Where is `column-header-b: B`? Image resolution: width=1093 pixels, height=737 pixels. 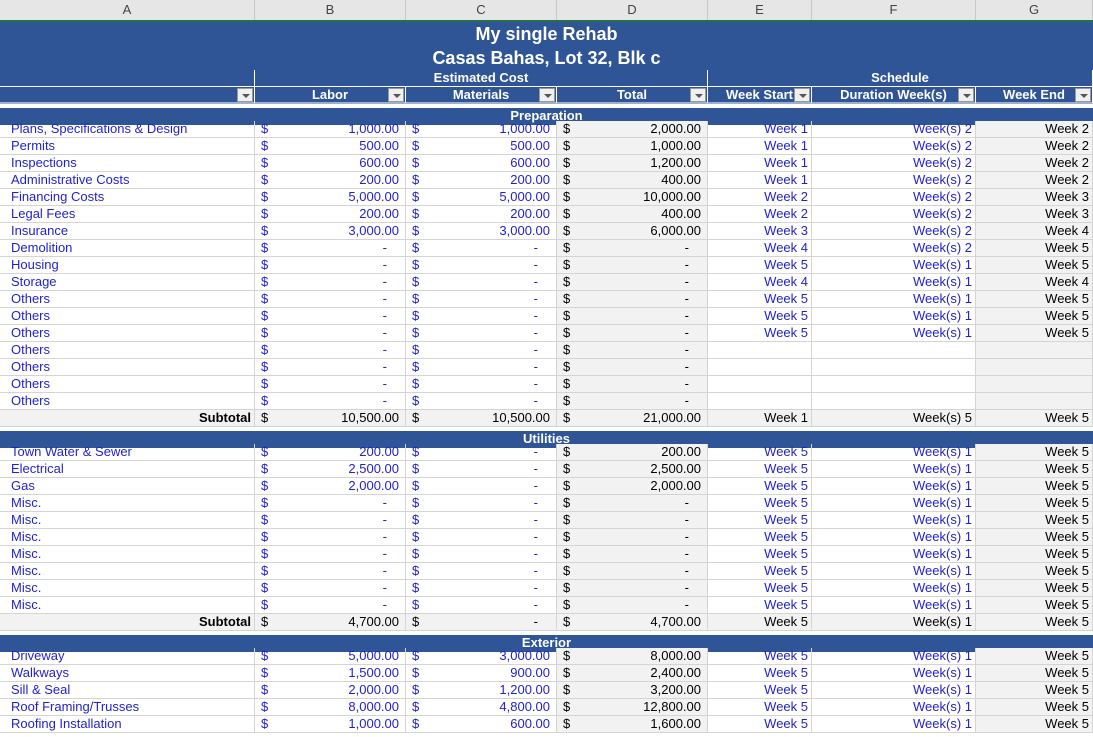 column-header-b: B is located at coordinates (330, 10).